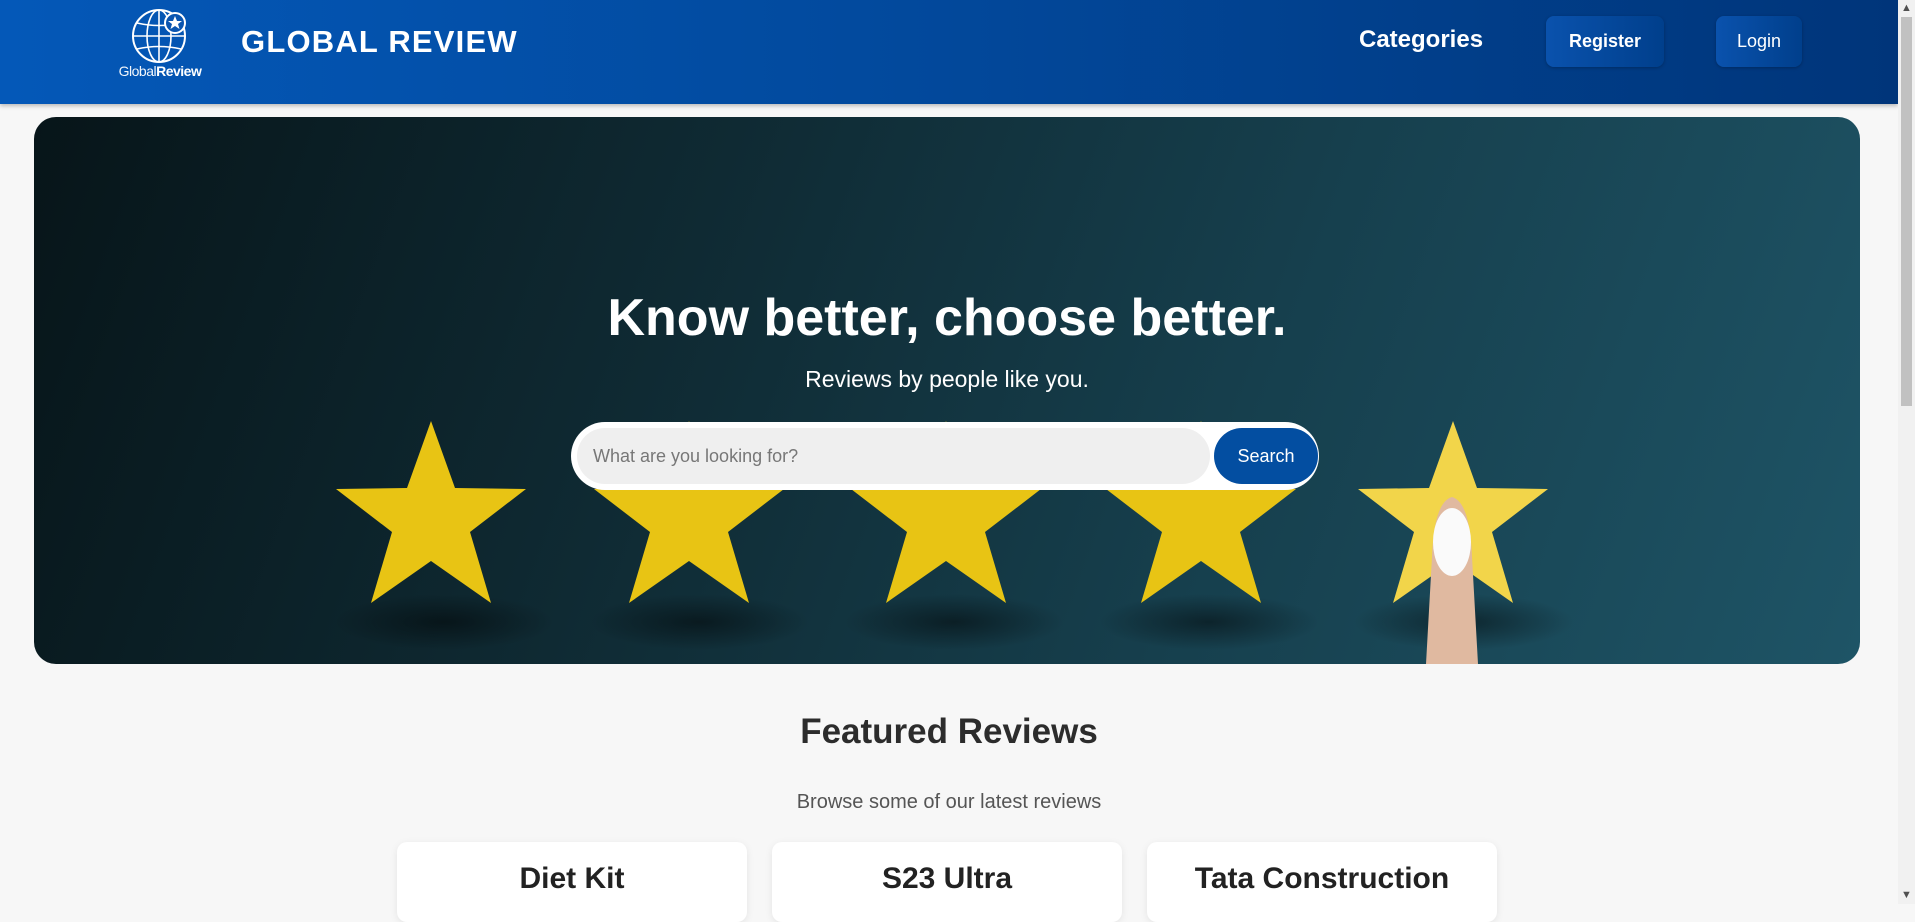  What do you see at coordinates (159, 36) in the screenshot?
I see `globe-logo-icon` at bounding box center [159, 36].